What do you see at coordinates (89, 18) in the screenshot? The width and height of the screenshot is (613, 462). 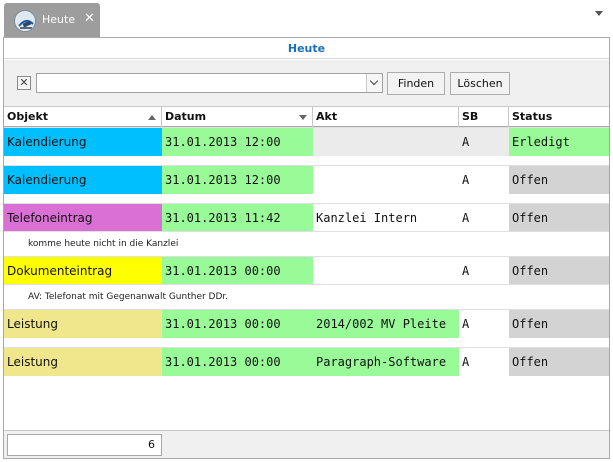 I see `close-icon: ✕` at bounding box center [89, 18].